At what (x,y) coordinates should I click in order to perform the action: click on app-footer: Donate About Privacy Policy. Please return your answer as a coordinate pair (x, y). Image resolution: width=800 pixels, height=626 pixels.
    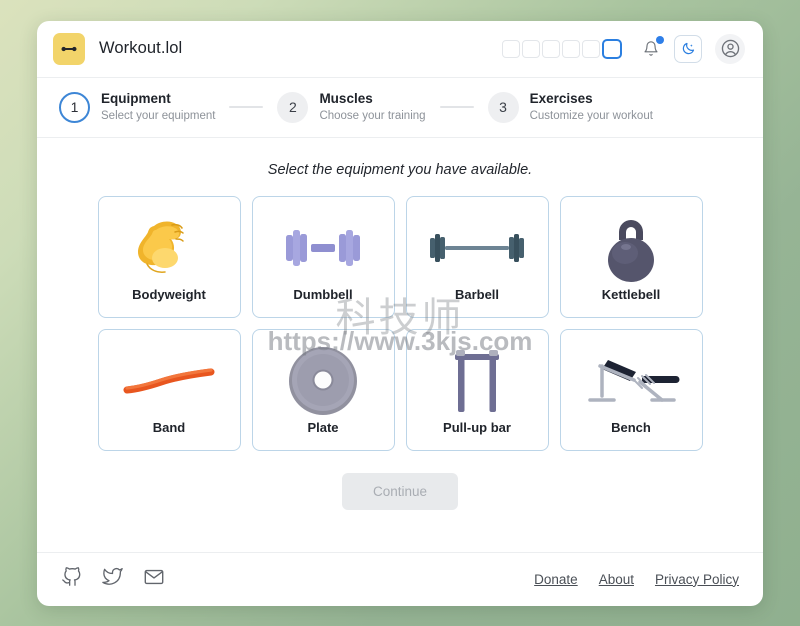
    Looking at the image, I should click on (400, 578).